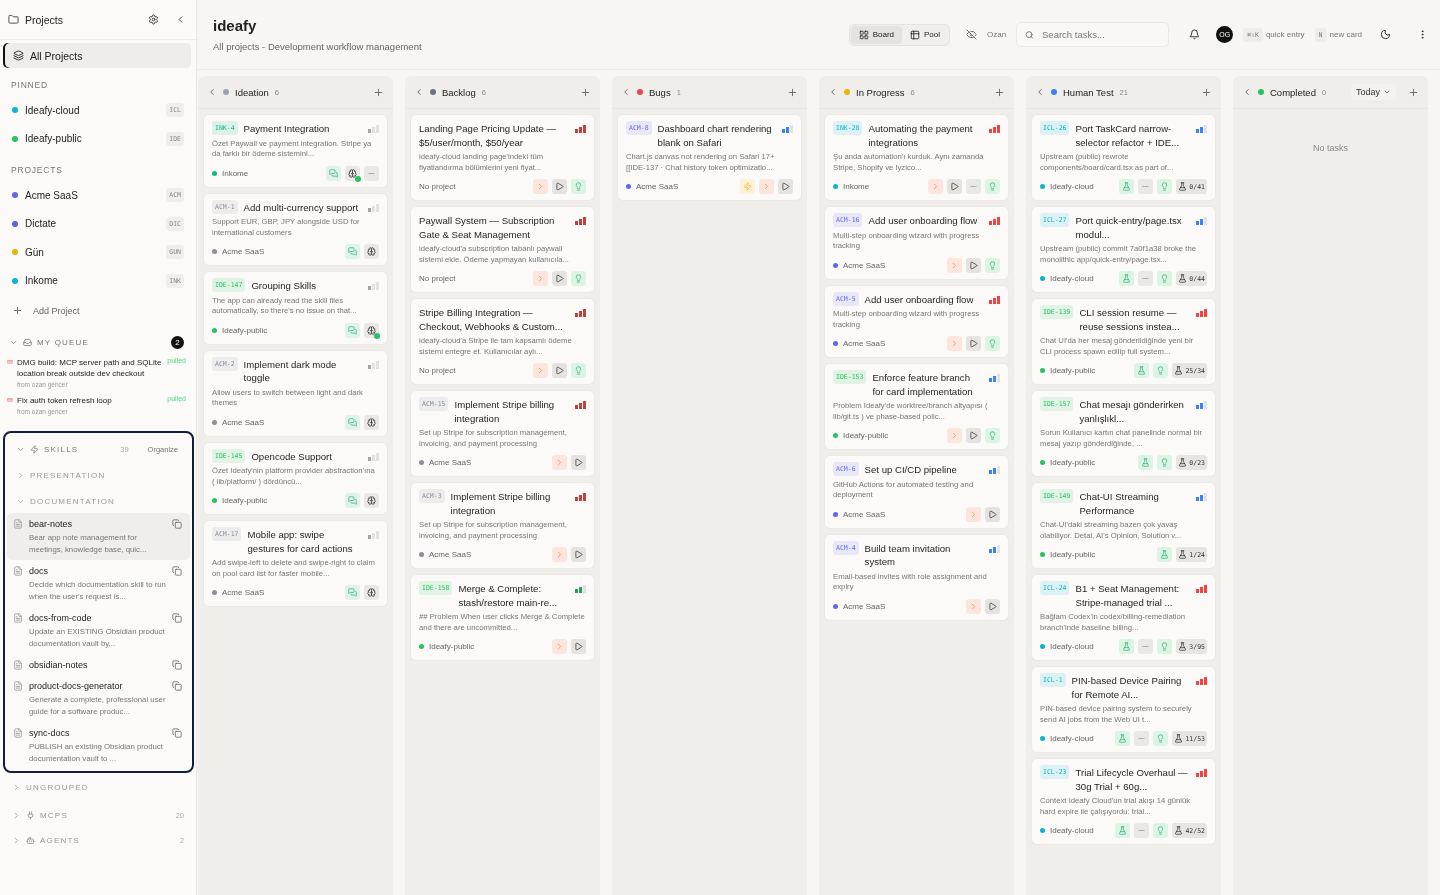 The height and width of the screenshot is (895, 1440). Describe the element at coordinates (997, 34) in the screenshot. I see `user-filter: Ozan` at that location.